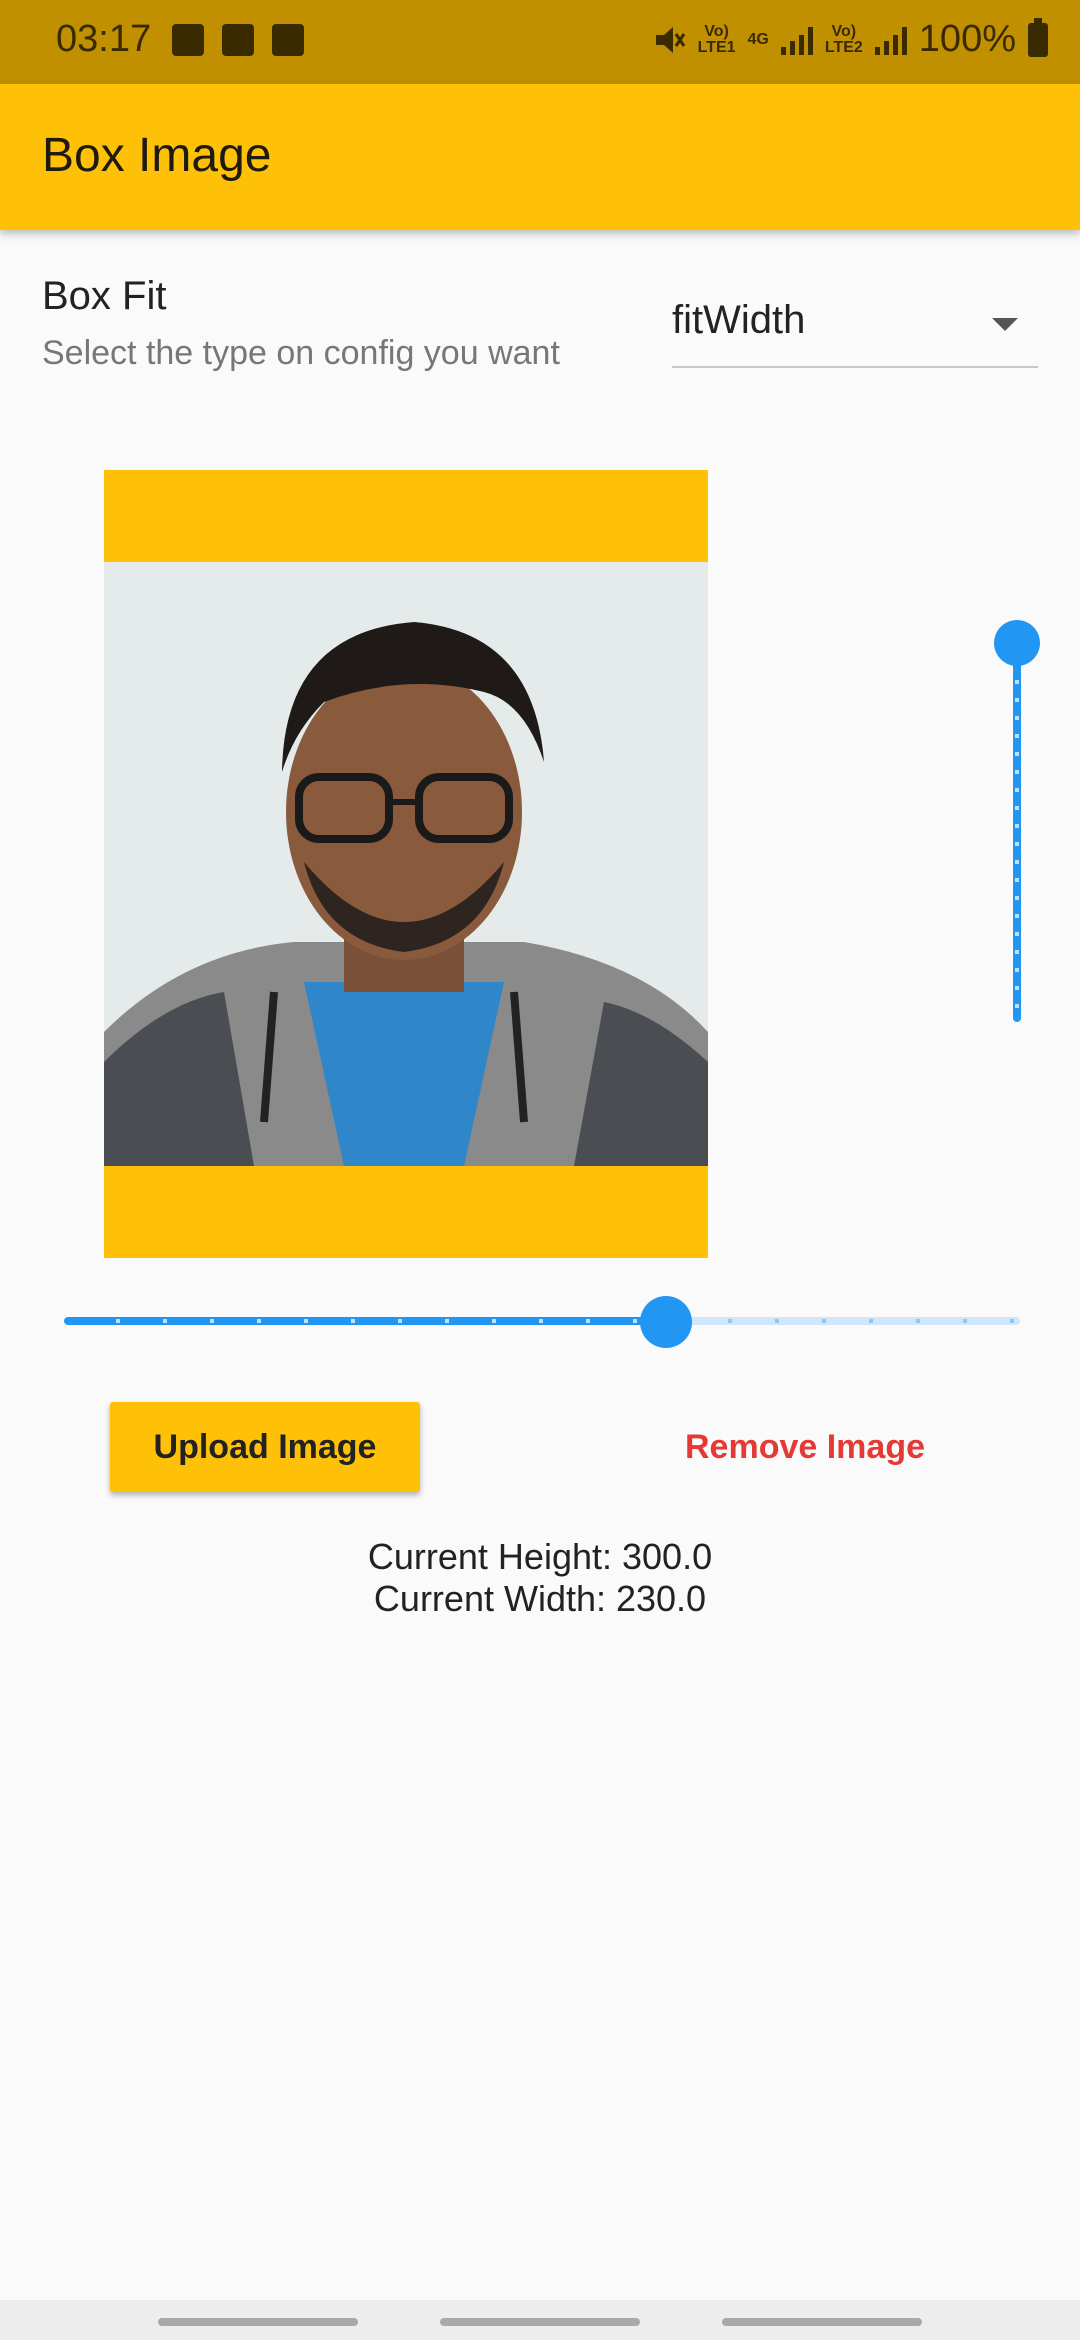  I want to click on status-notification-icons, so click(238, 40).